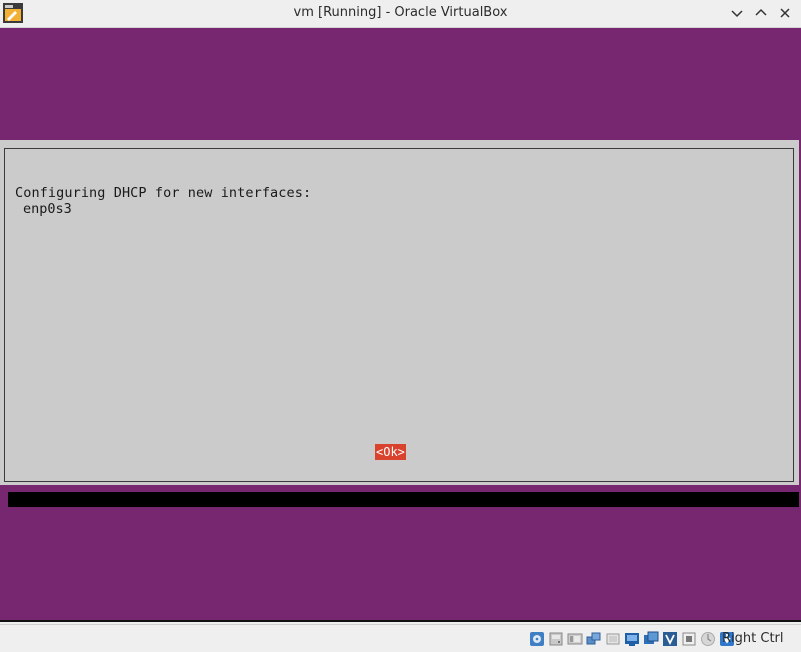 The height and width of the screenshot is (652, 801). Describe the element at coordinates (594, 639) in the screenshot. I see `network-icon` at that location.